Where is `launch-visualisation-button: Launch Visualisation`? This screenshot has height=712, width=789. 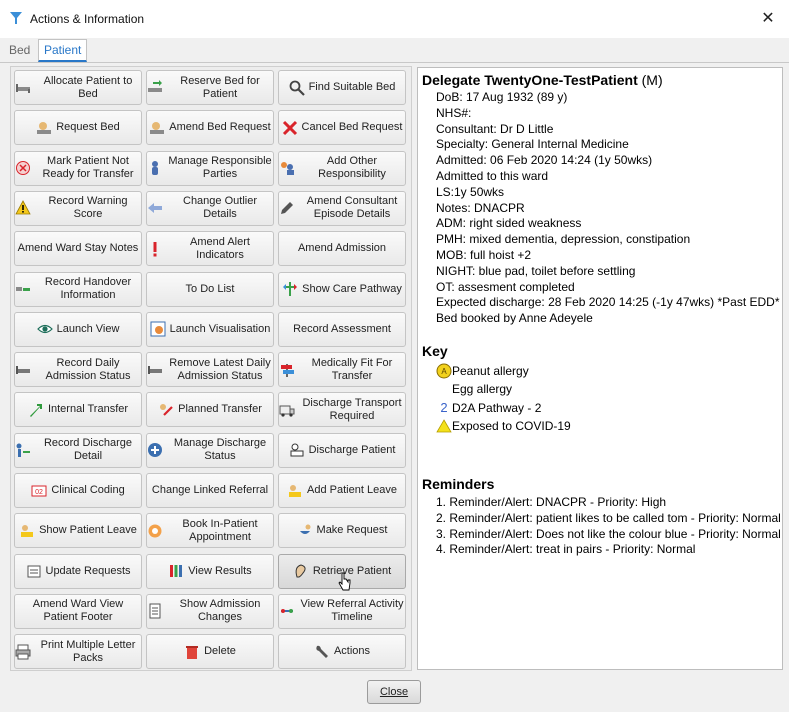
launch-visualisation-button: Launch Visualisation is located at coordinates (210, 329).